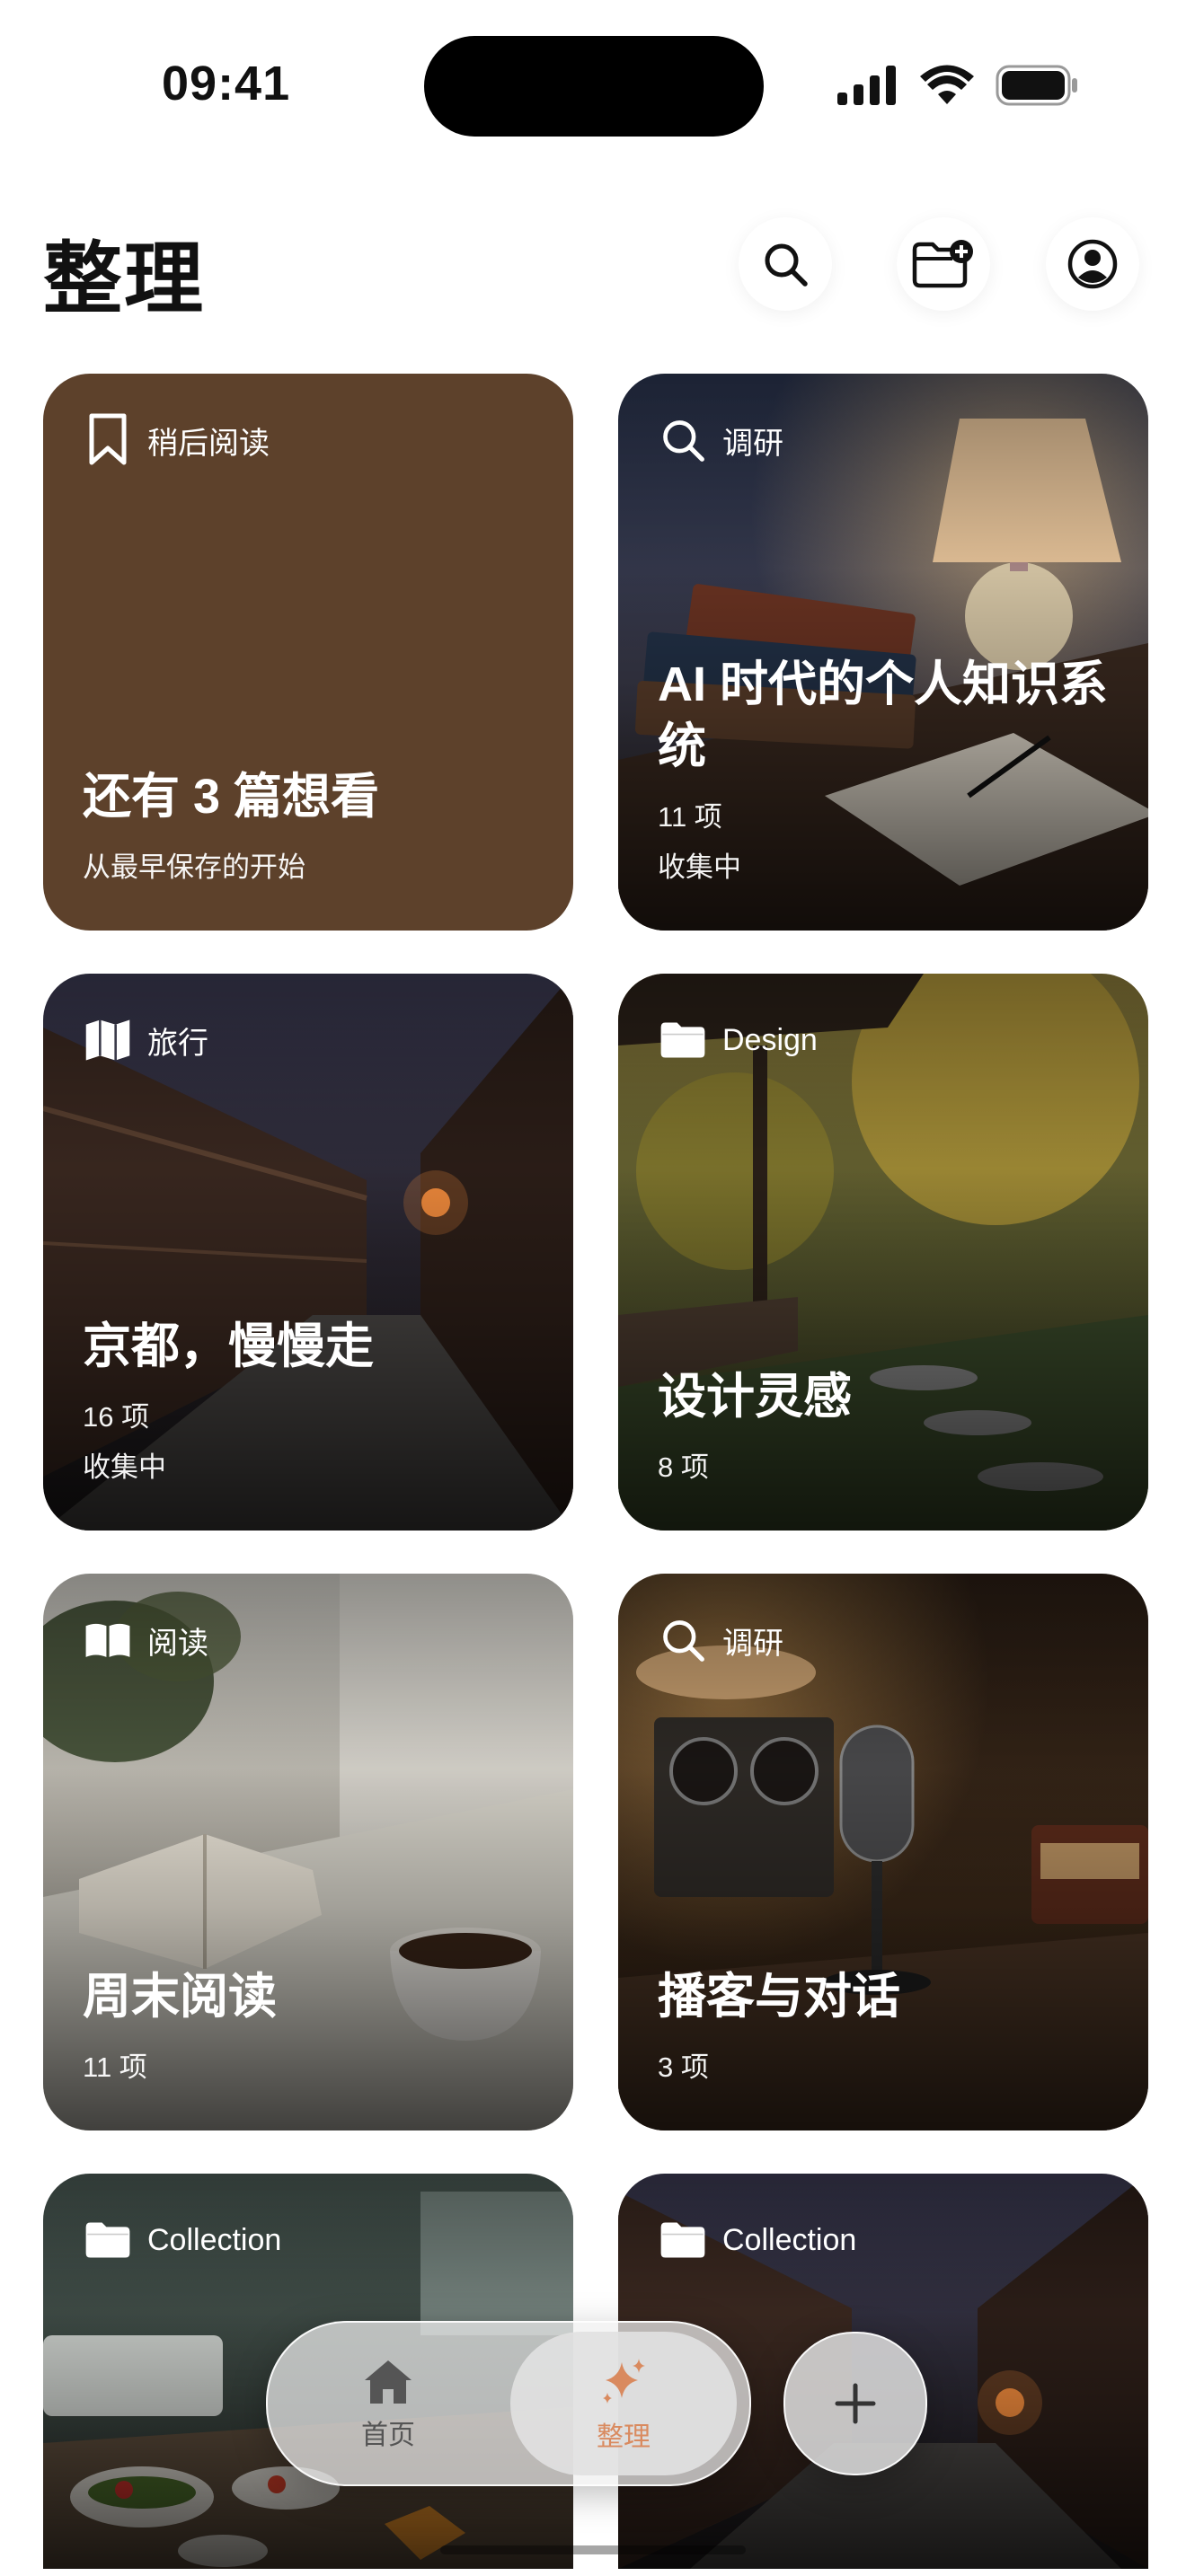 The height and width of the screenshot is (2576, 1186). Describe the element at coordinates (146, 1040) in the screenshot. I see `card-tag: 旅行` at that location.